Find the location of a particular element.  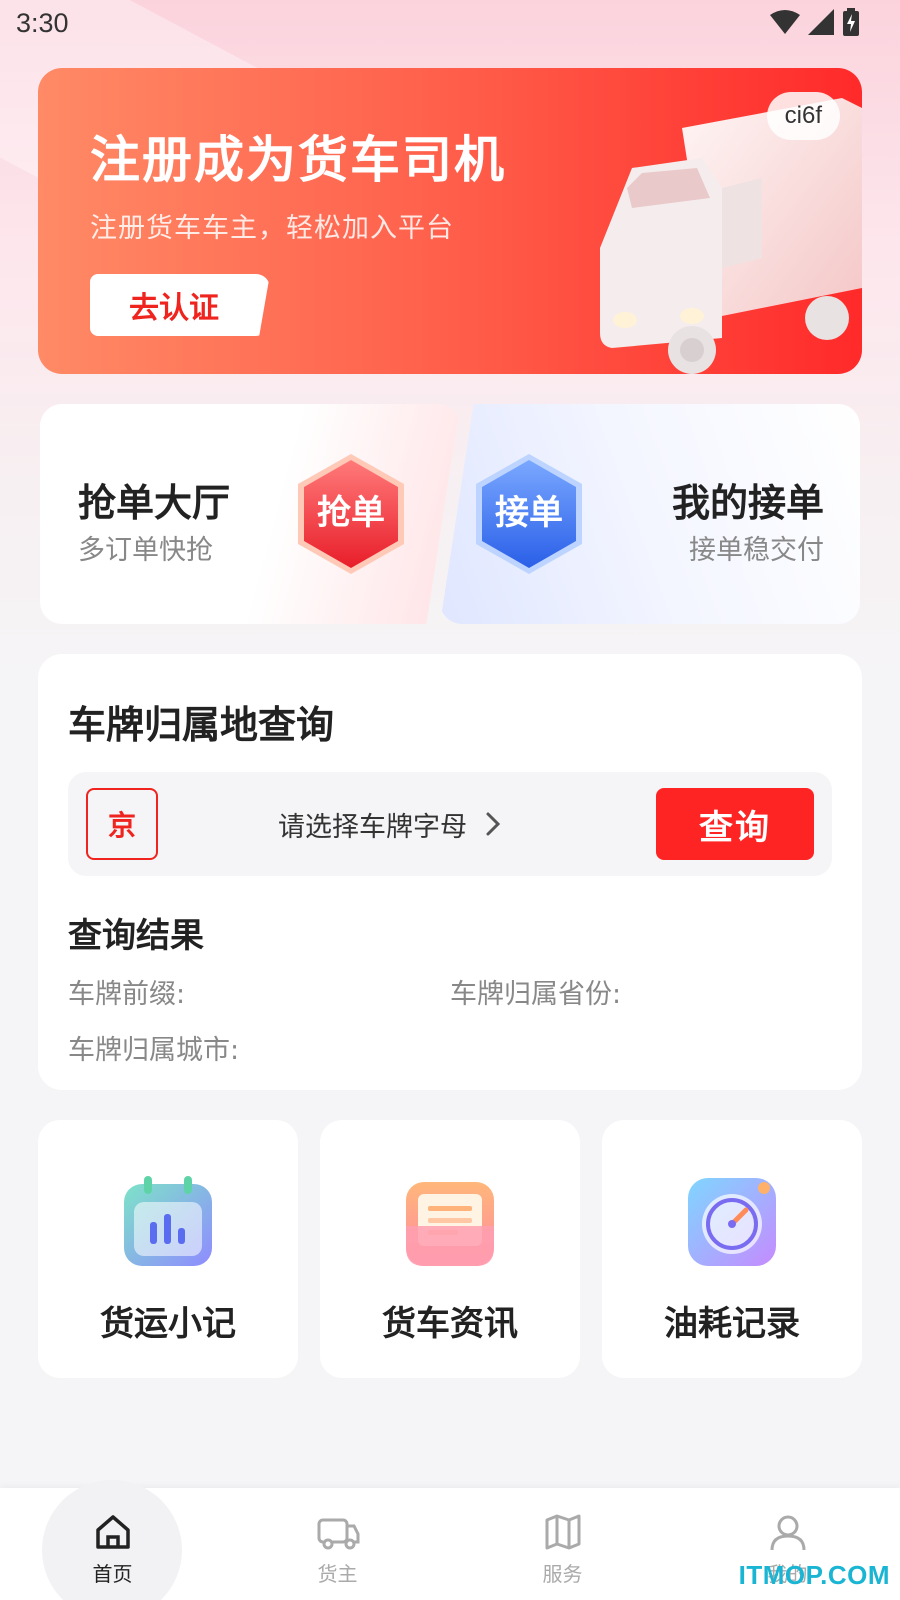

tool-freight-notes: 货运小记 is located at coordinates (168, 1249).